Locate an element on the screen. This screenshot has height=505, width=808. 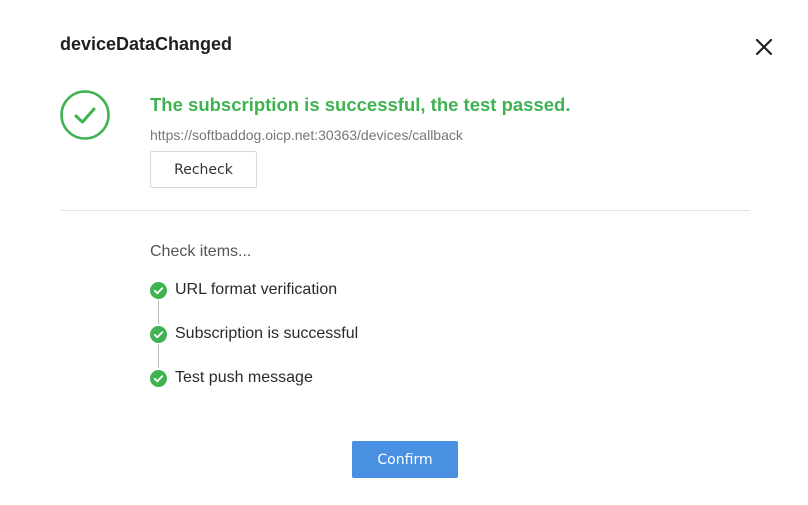
recheck-button: Recheck is located at coordinates (203, 169).